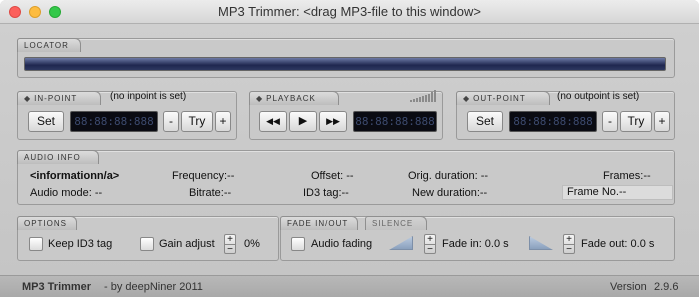 Image resolution: width=699 pixels, height=297 pixels. What do you see at coordinates (80, 244) in the screenshot?
I see `keep-id3-label: Keep ID3 tag` at bounding box center [80, 244].